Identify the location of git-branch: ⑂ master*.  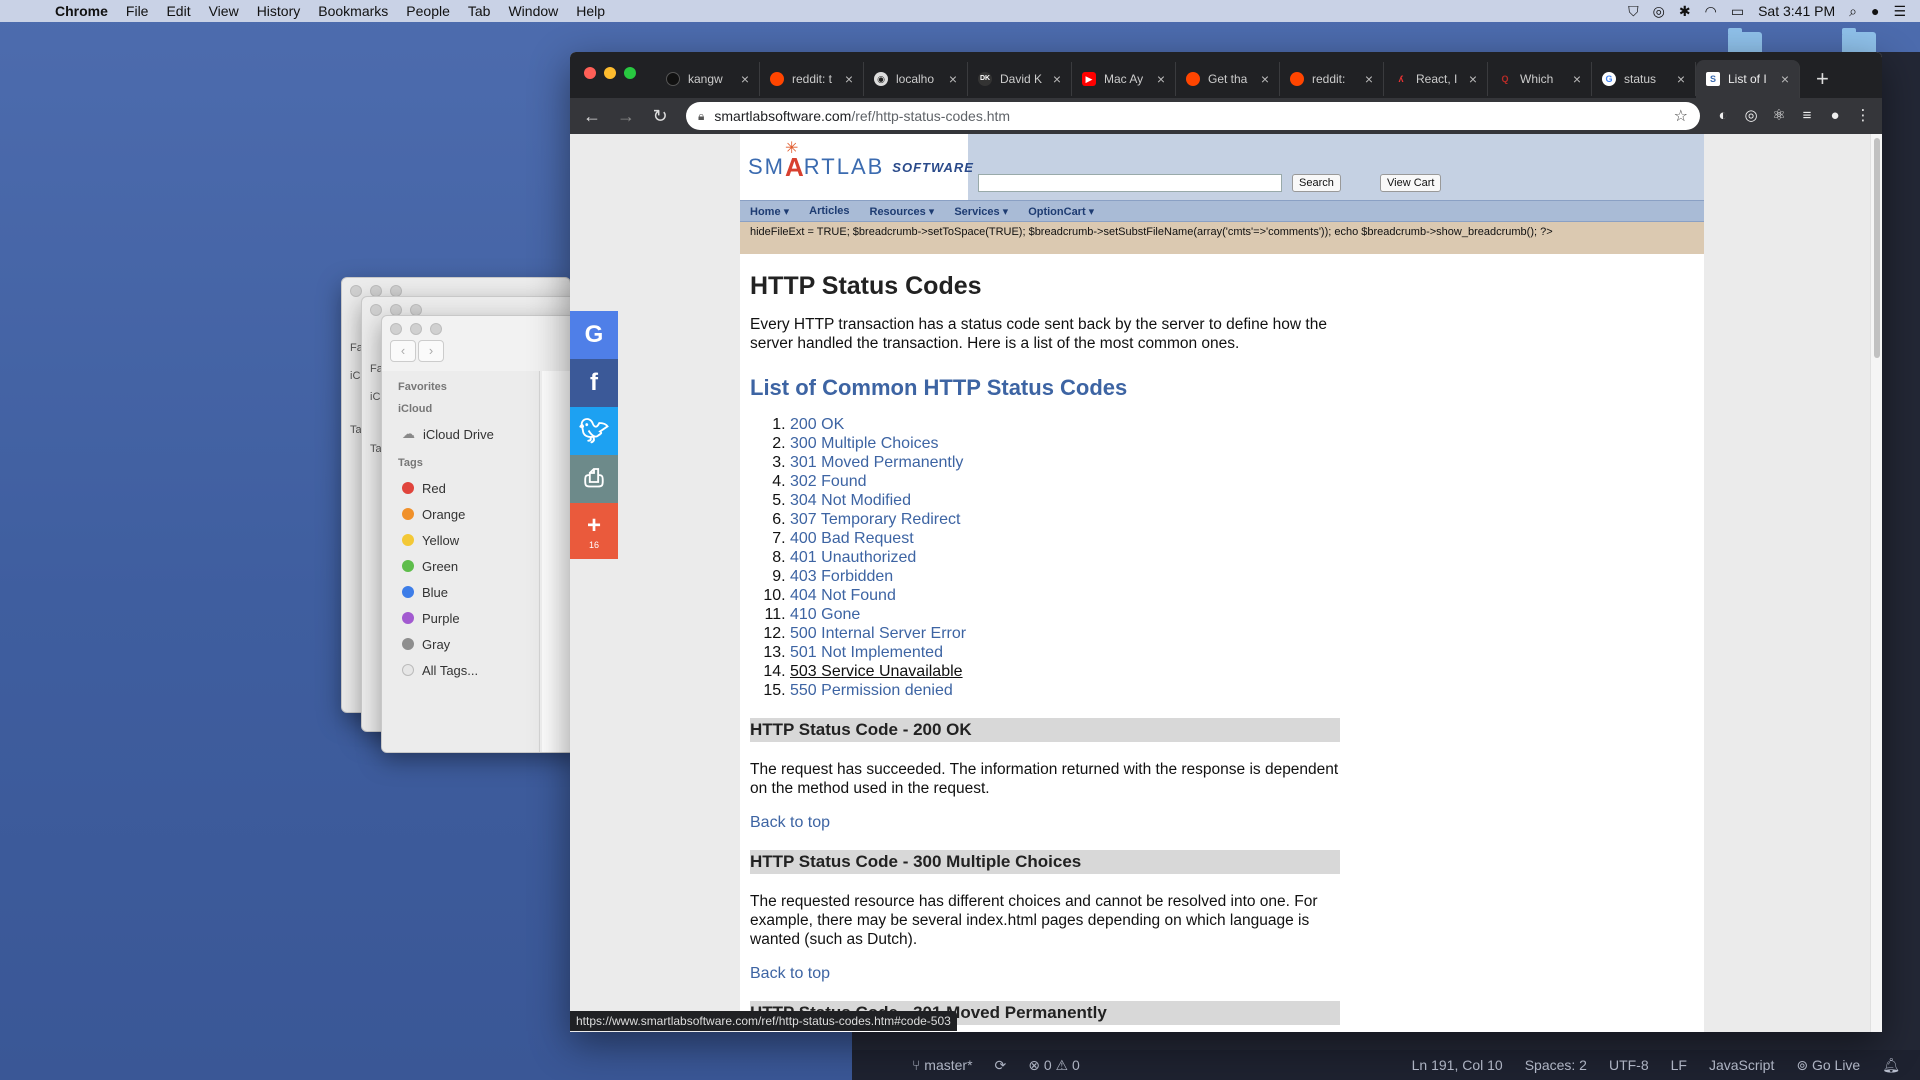
(942, 1065).